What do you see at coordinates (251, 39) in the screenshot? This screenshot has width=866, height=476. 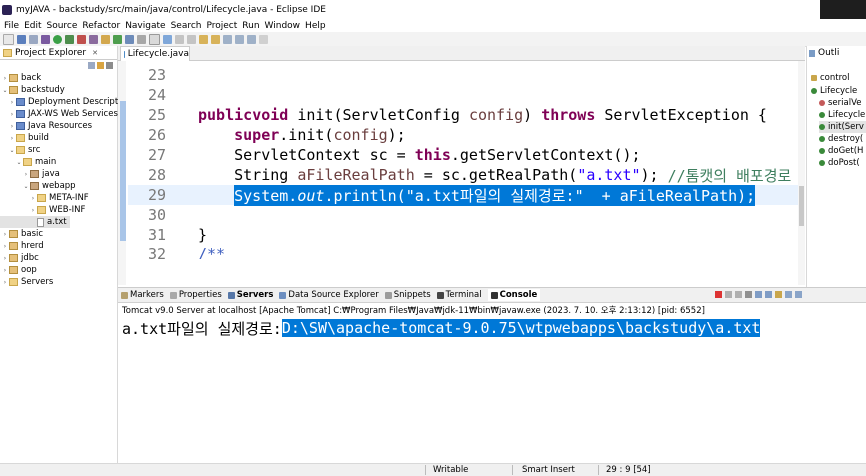 I see `forward-icon` at bounding box center [251, 39].